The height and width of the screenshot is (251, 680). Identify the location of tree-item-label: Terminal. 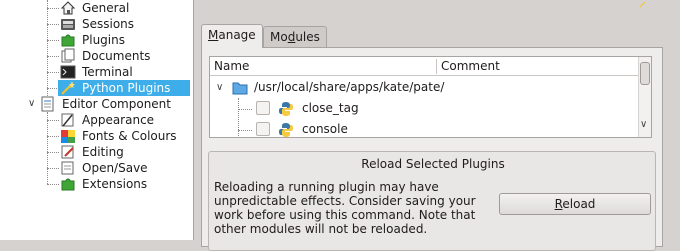
(107, 72).